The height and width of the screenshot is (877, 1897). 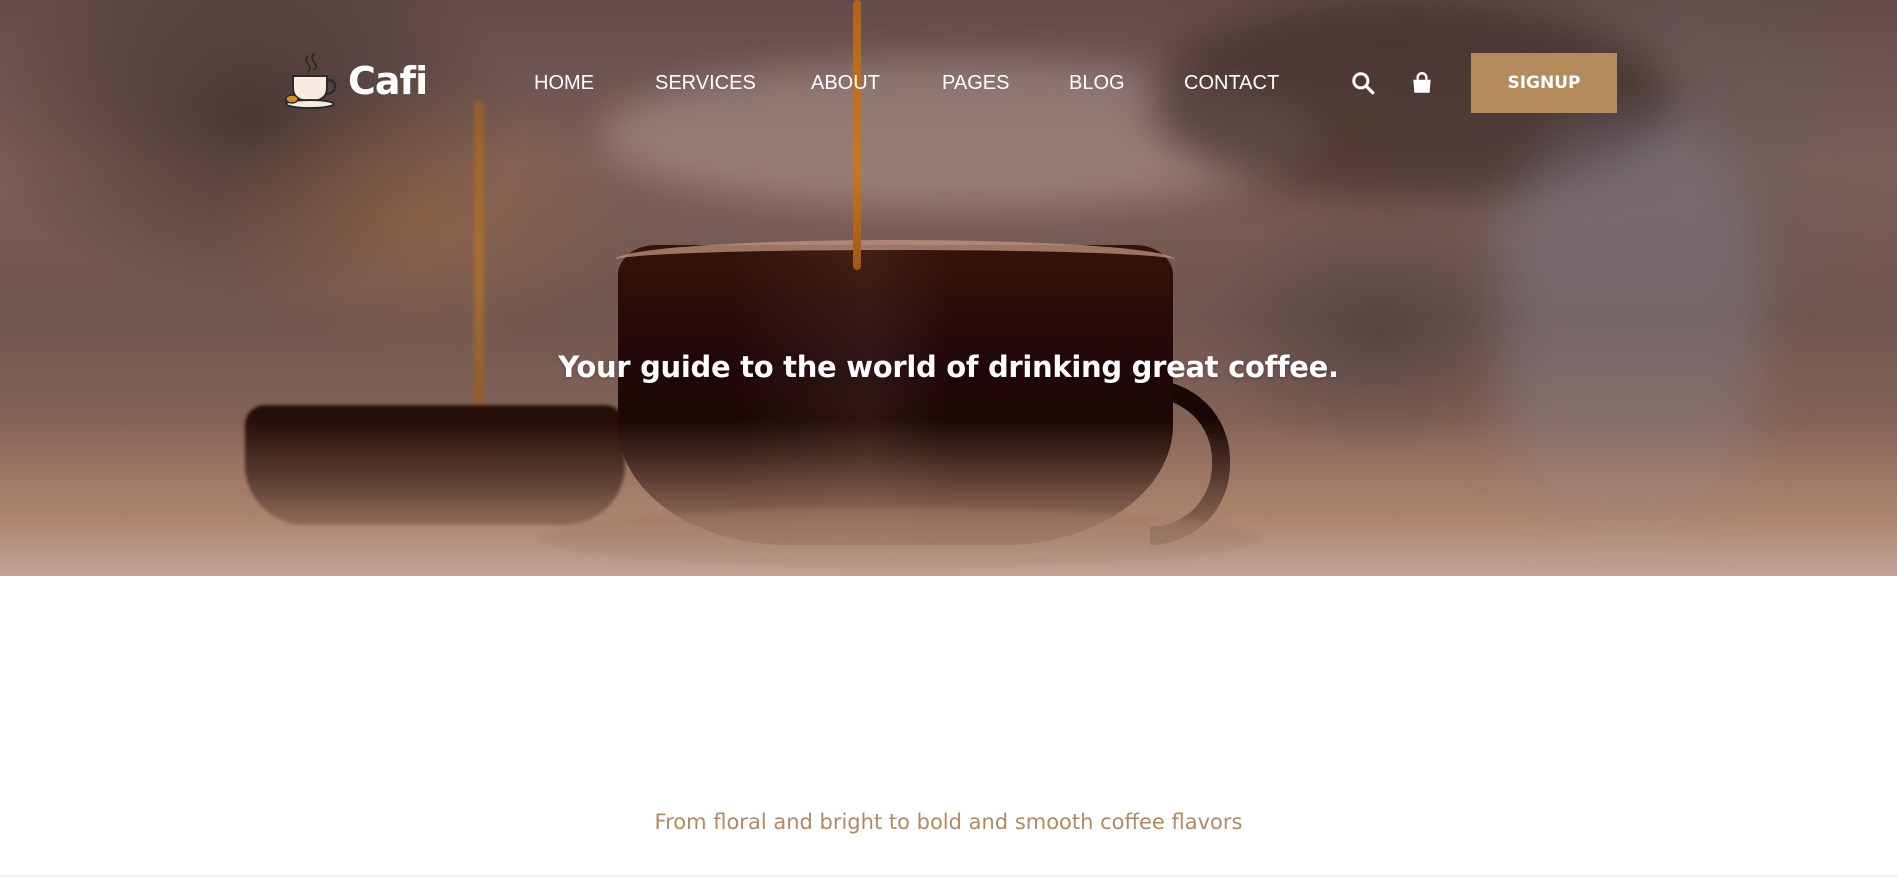 What do you see at coordinates (388, 81) in the screenshot?
I see `brand-name: Cafi` at bounding box center [388, 81].